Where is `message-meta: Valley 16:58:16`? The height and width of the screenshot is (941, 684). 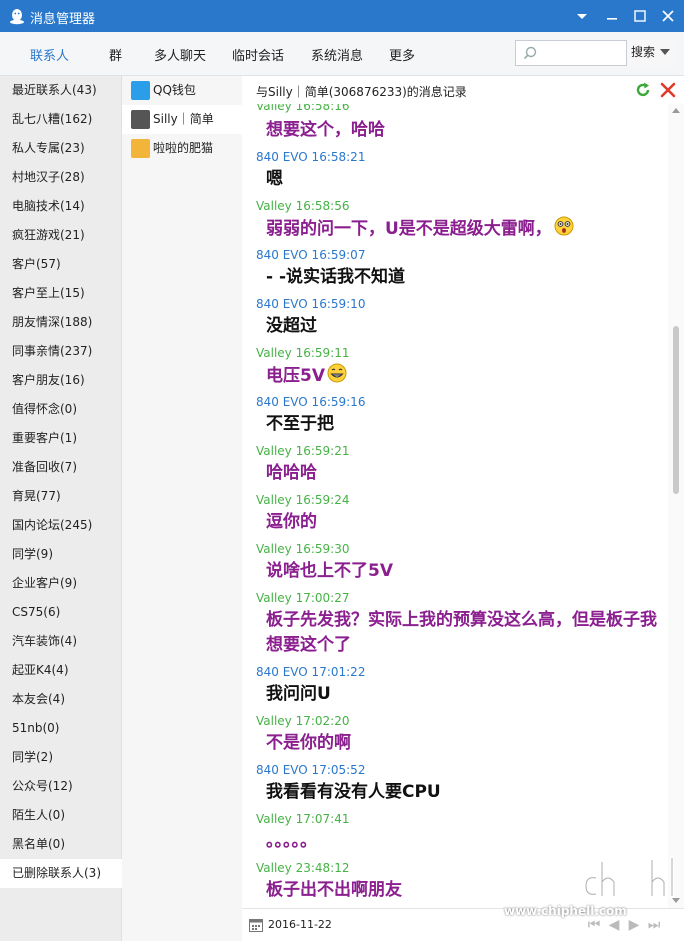
message-meta: Valley 16:58:16 is located at coordinates (303, 108).